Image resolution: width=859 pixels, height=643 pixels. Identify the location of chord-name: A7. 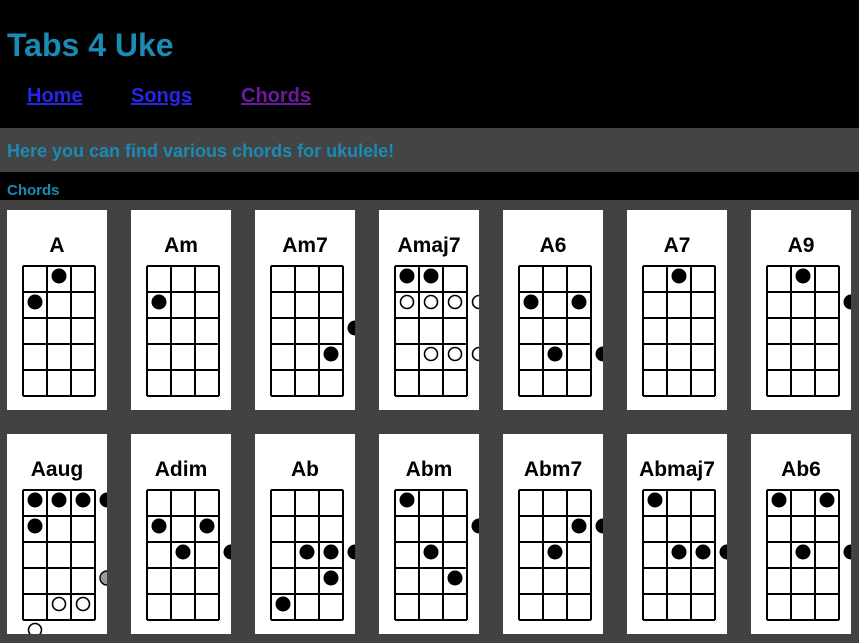
(677, 245).